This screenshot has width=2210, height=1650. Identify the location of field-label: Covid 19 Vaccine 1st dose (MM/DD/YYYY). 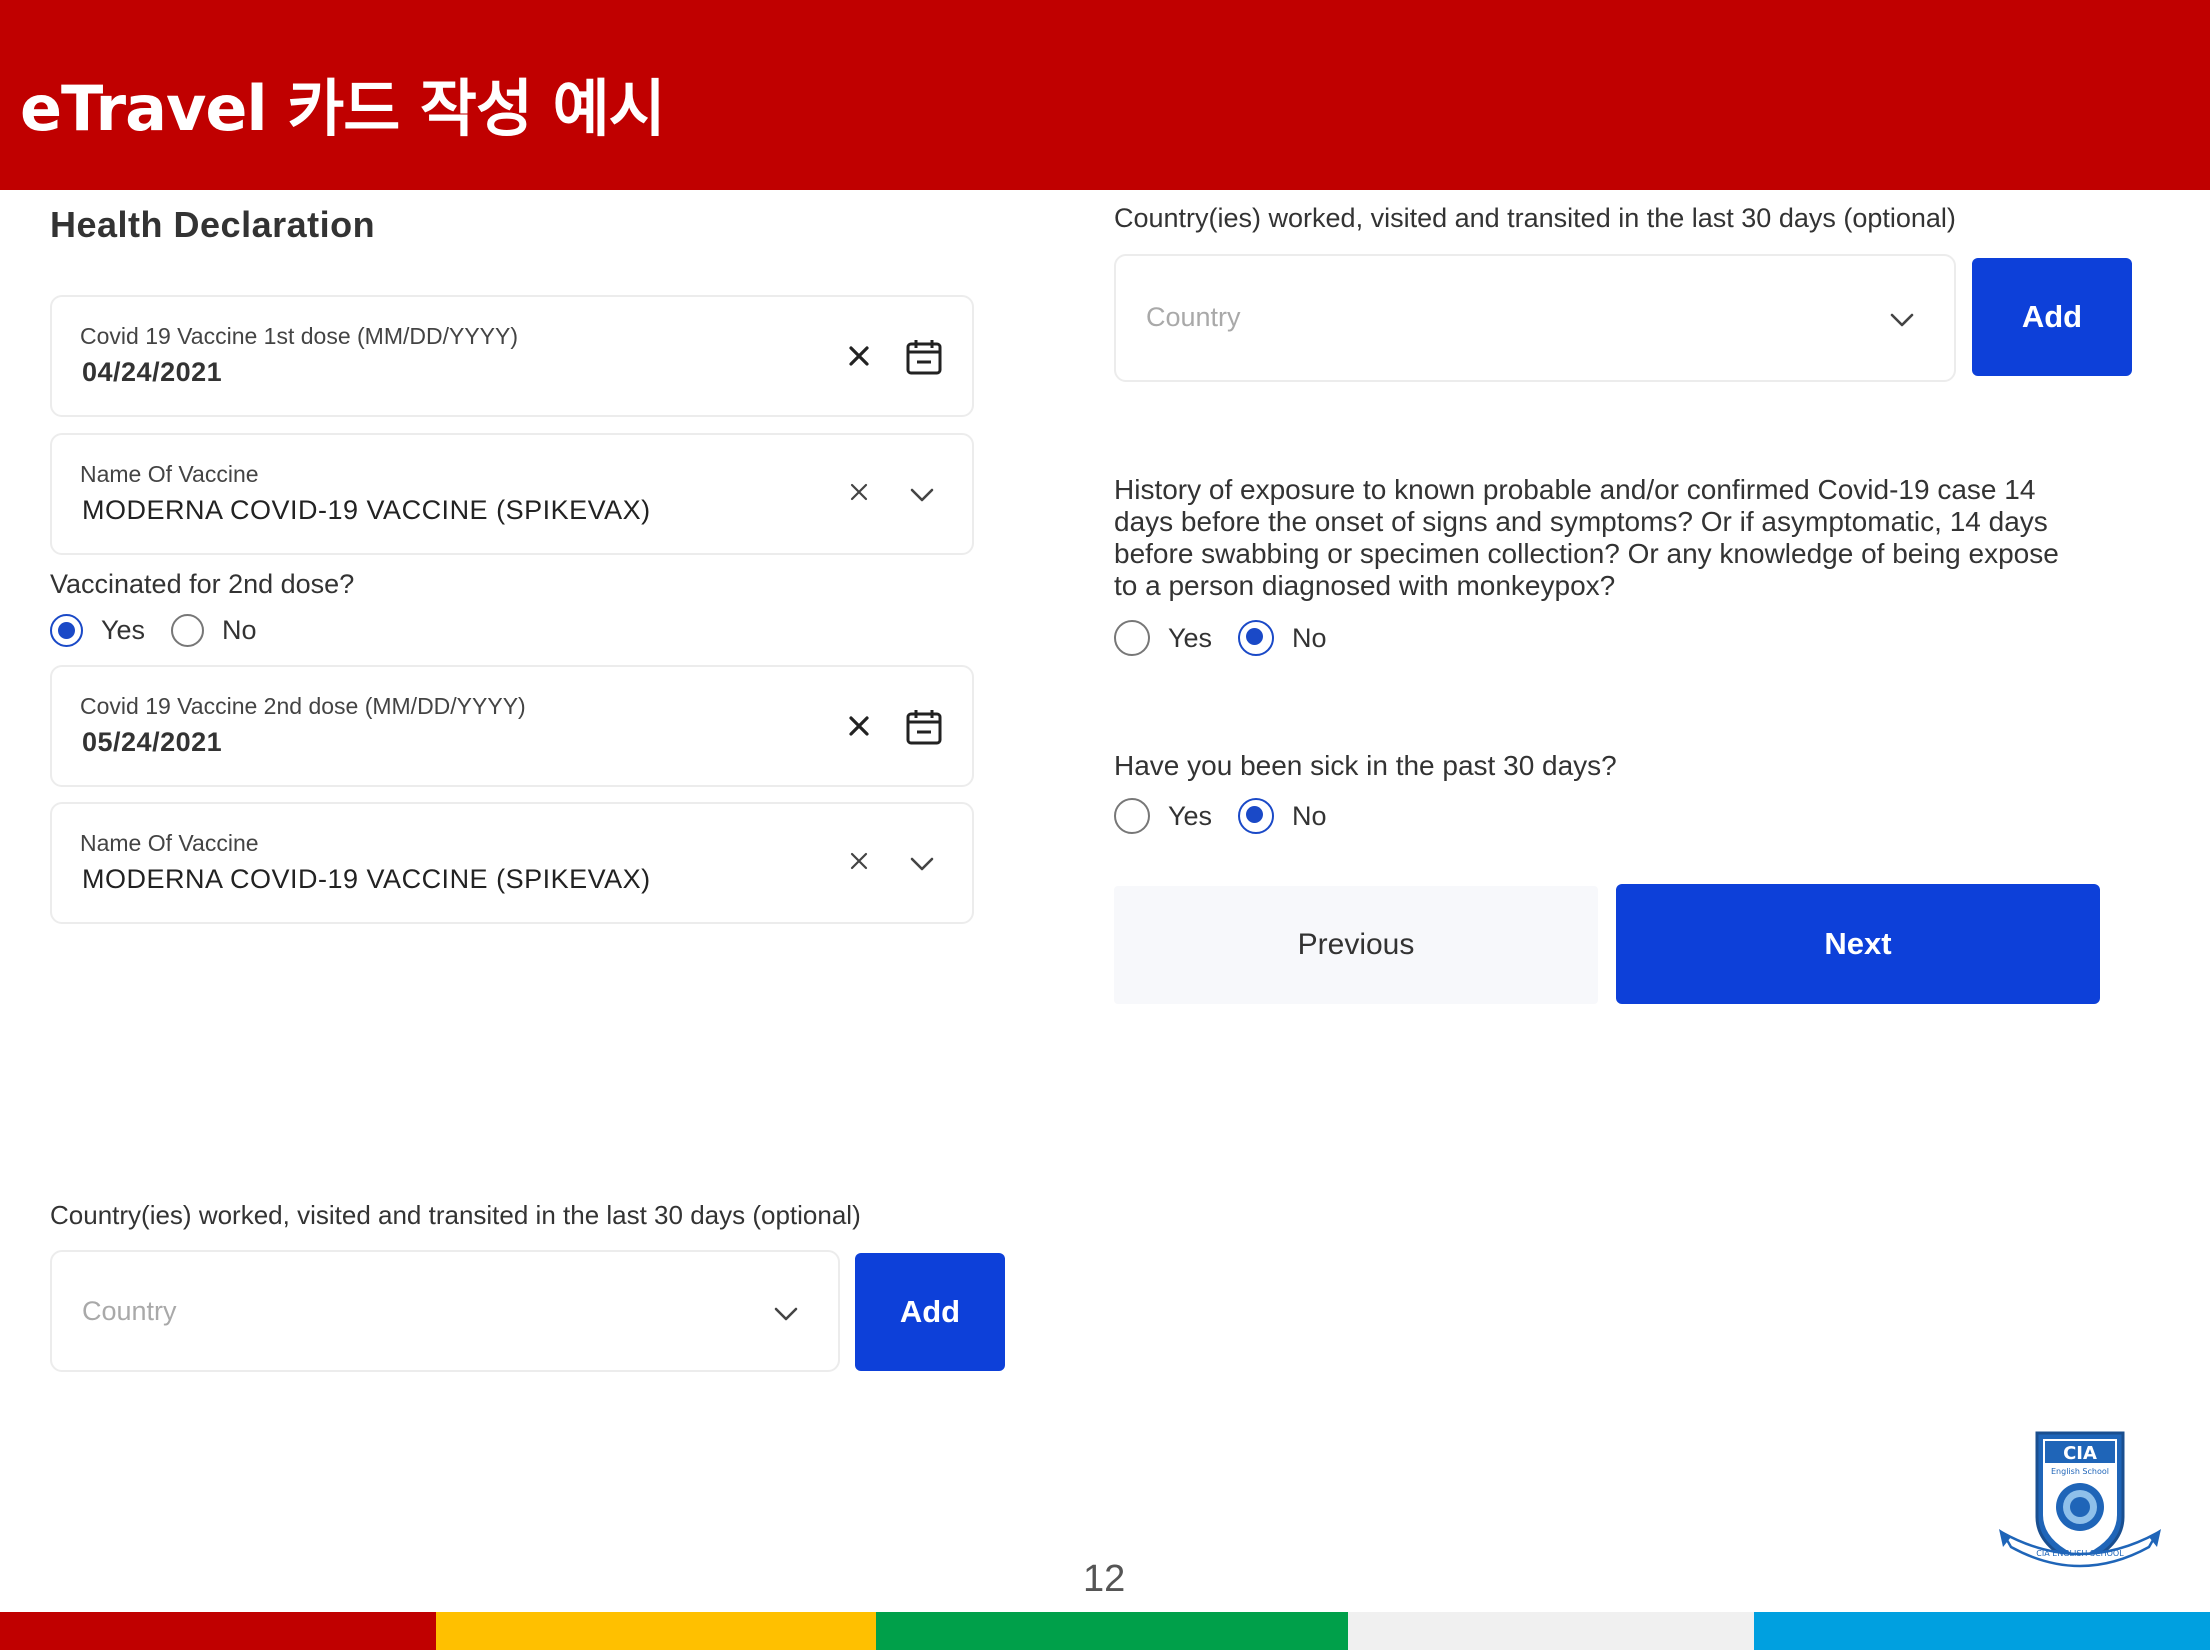
(299, 336).